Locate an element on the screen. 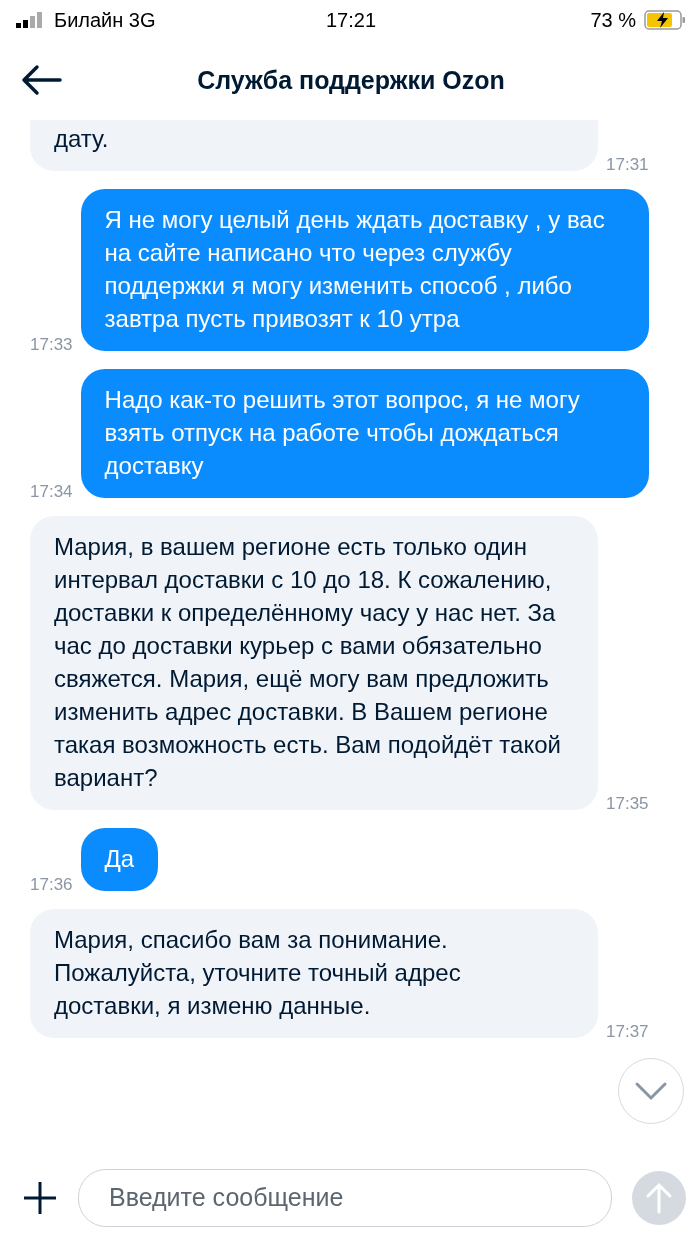 Image resolution: width=700 pixels, height=1245 pixels. add-button is located at coordinates (40, 1197).